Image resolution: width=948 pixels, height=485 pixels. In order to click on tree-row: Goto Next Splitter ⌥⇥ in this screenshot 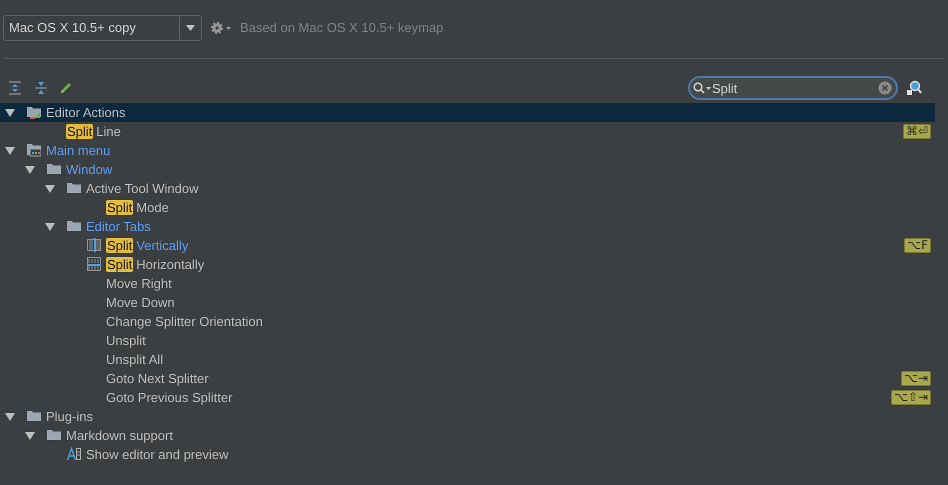, I will do `click(467, 378)`.